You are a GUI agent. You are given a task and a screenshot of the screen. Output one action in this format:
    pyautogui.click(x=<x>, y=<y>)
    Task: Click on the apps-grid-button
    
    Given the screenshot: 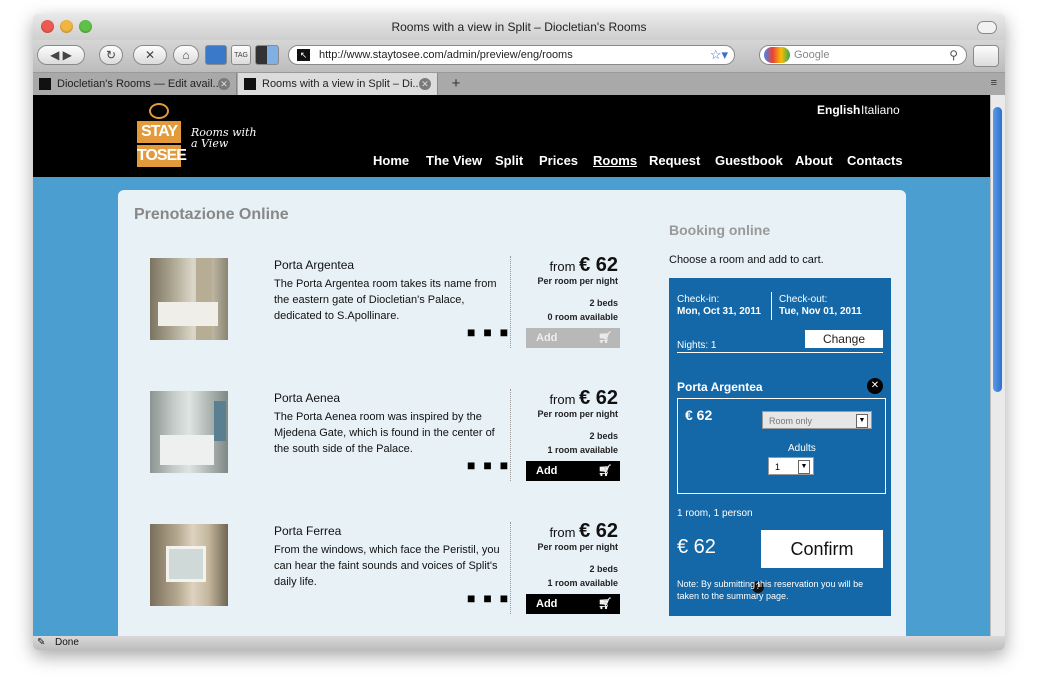 What is the action you would take?
    pyautogui.click(x=986, y=56)
    